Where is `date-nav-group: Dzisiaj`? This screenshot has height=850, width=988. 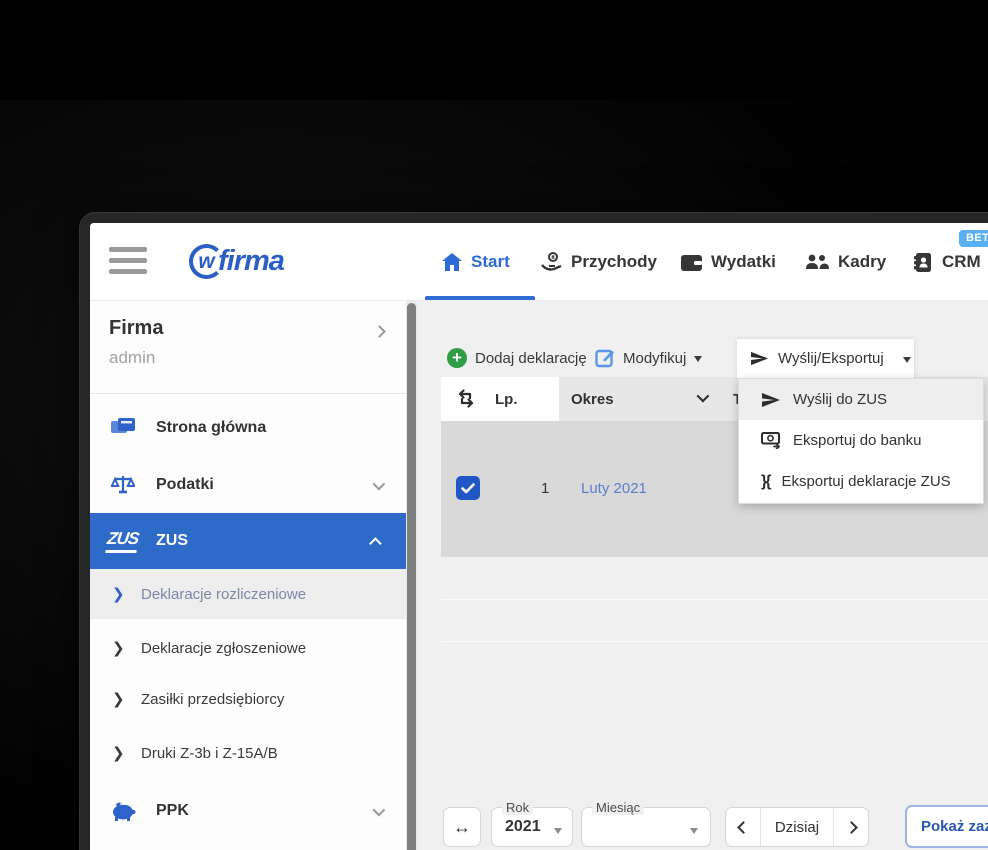 date-nav-group: Dzisiaj is located at coordinates (797, 827).